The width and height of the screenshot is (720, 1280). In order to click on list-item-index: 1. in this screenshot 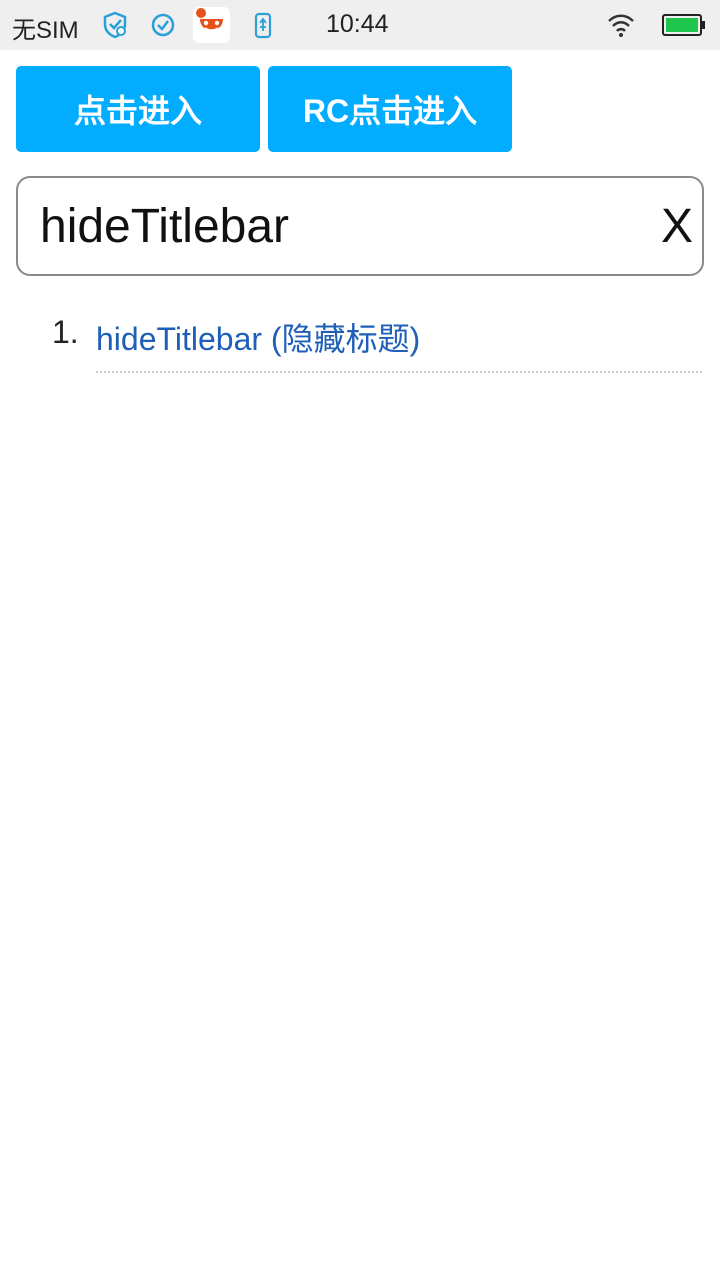, I will do `click(65, 332)`.